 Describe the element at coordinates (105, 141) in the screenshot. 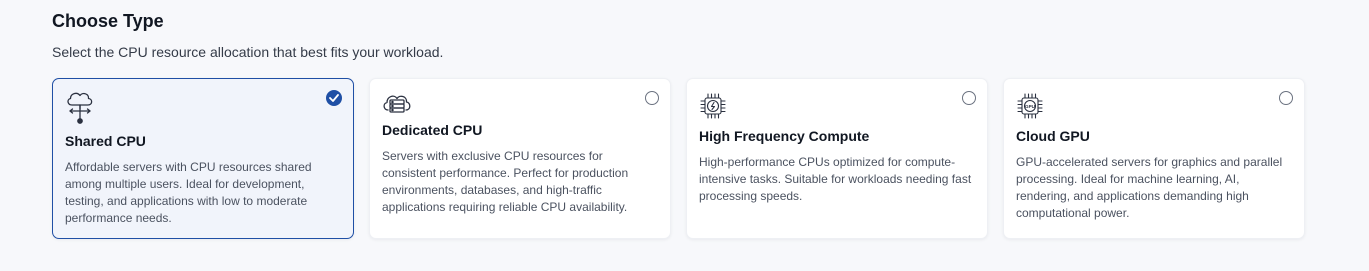

I see `card-title: Shared CPU` at that location.